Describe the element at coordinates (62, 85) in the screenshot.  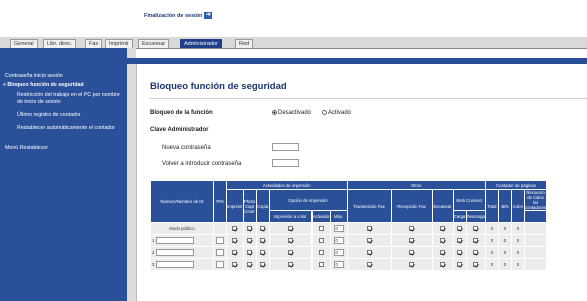
I see `sidebar-item-secure-function-lock: » Bloqueo función de seguridad` at that location.